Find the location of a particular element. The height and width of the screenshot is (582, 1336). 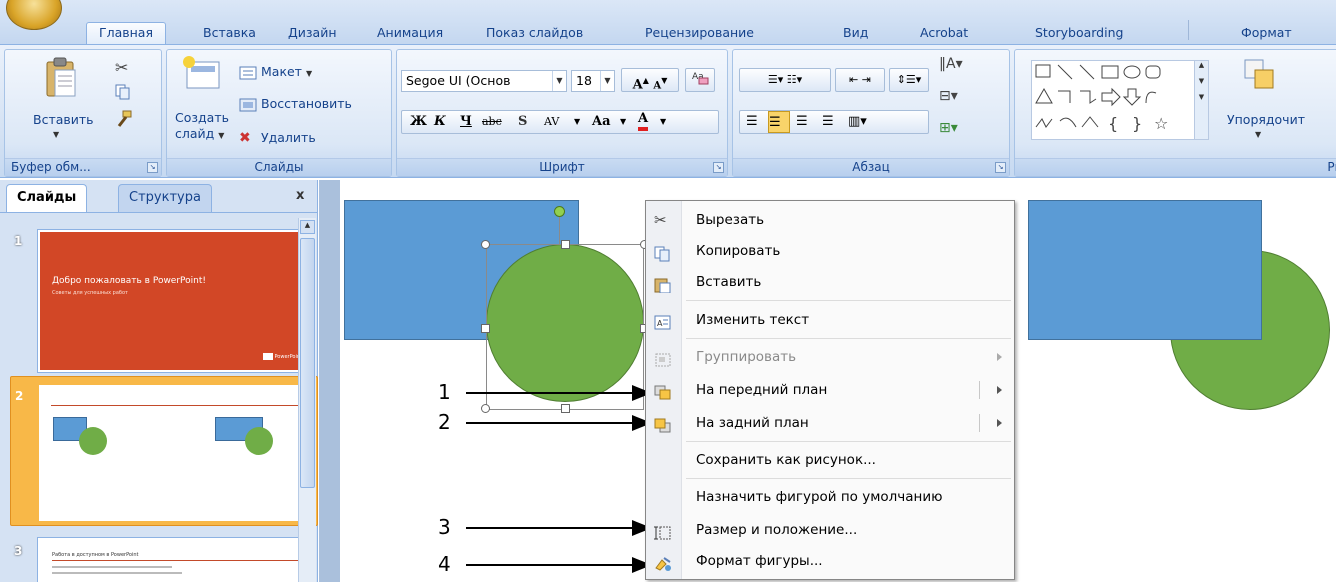

clear-formatting-icon: Aa is located at coordinates (700, 80).